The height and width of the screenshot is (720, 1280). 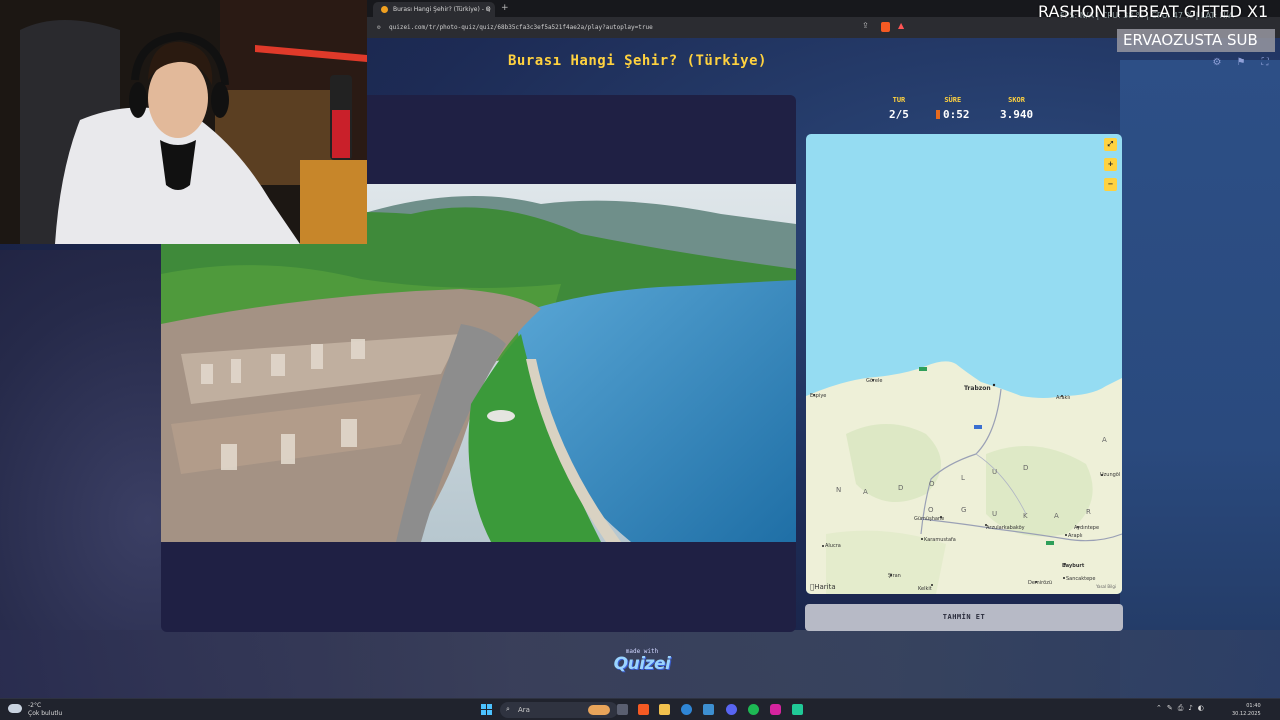 What do you see at coordinates (708, 709) in the screenshot?
I see `steam-icon` at bounding box center [708, 709].